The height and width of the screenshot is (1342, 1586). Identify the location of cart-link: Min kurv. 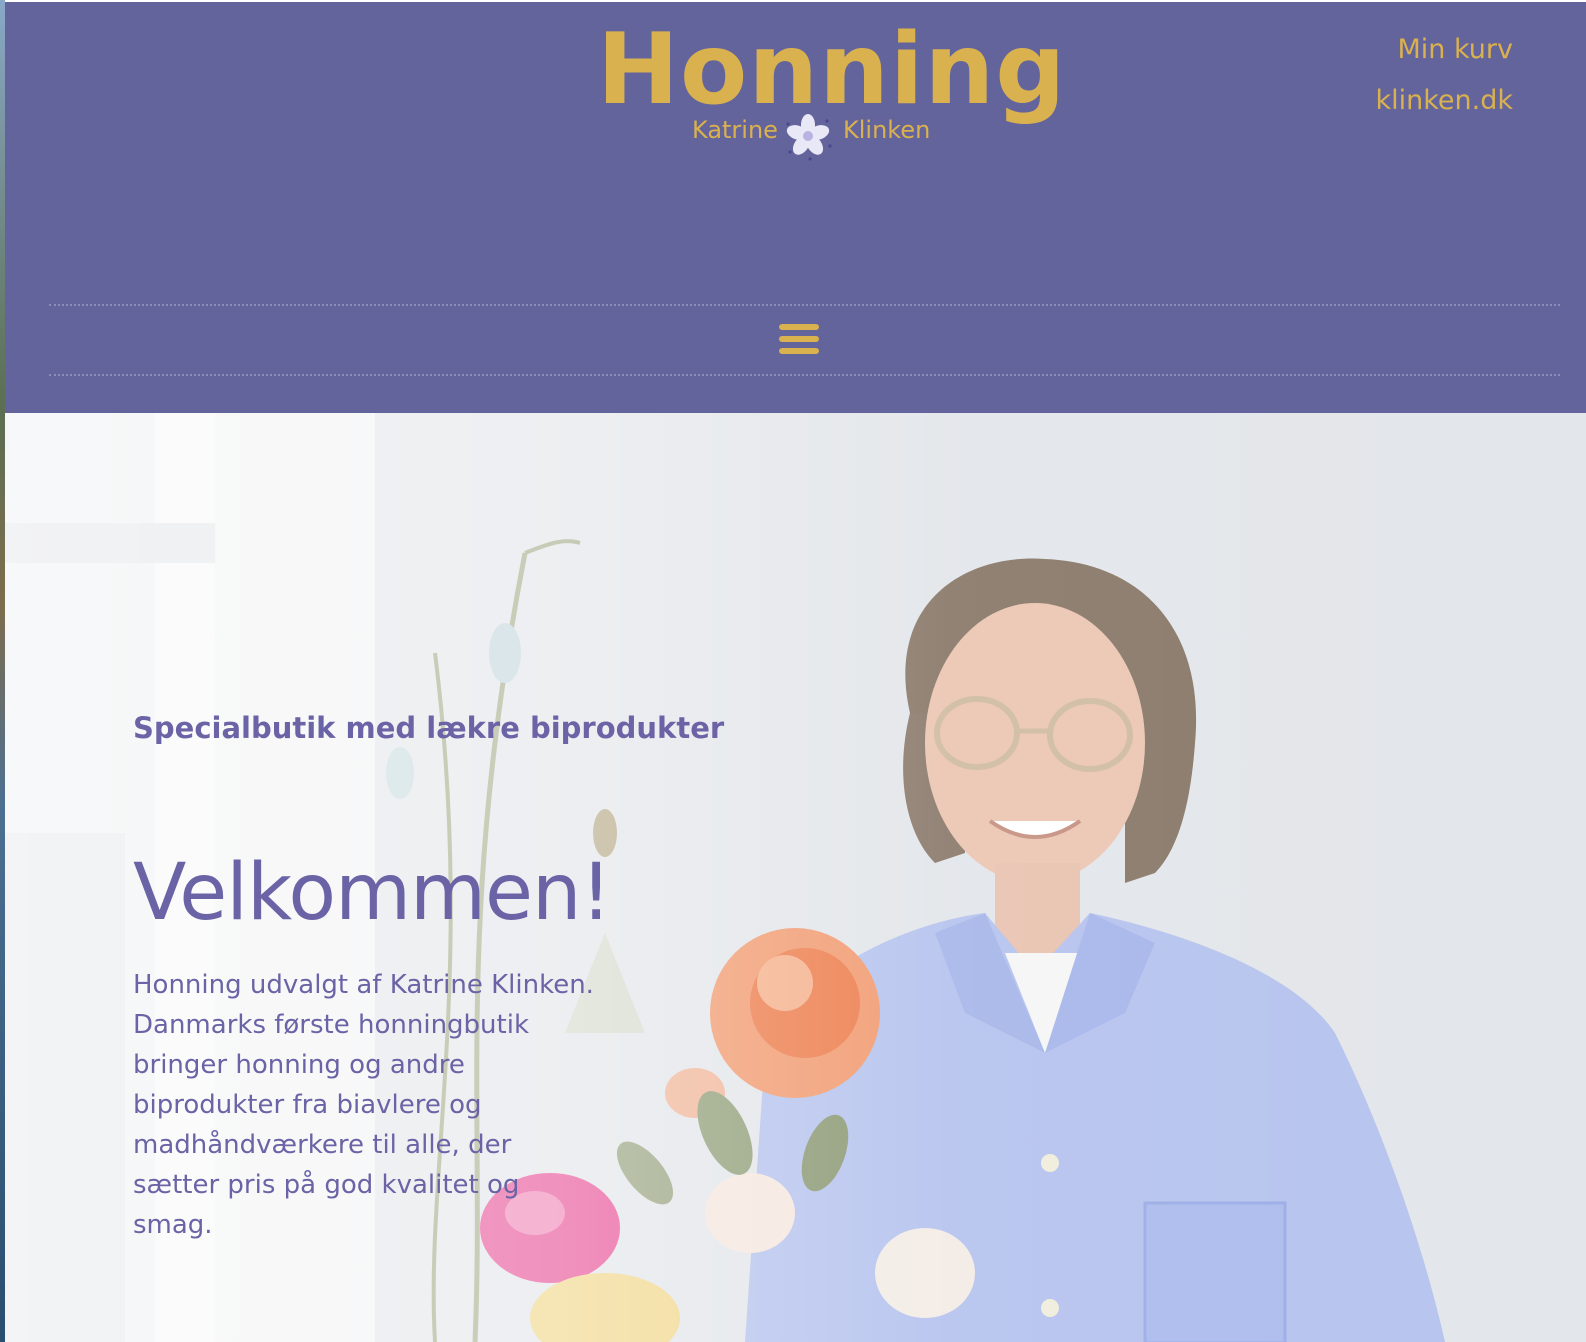
(1444, 49).